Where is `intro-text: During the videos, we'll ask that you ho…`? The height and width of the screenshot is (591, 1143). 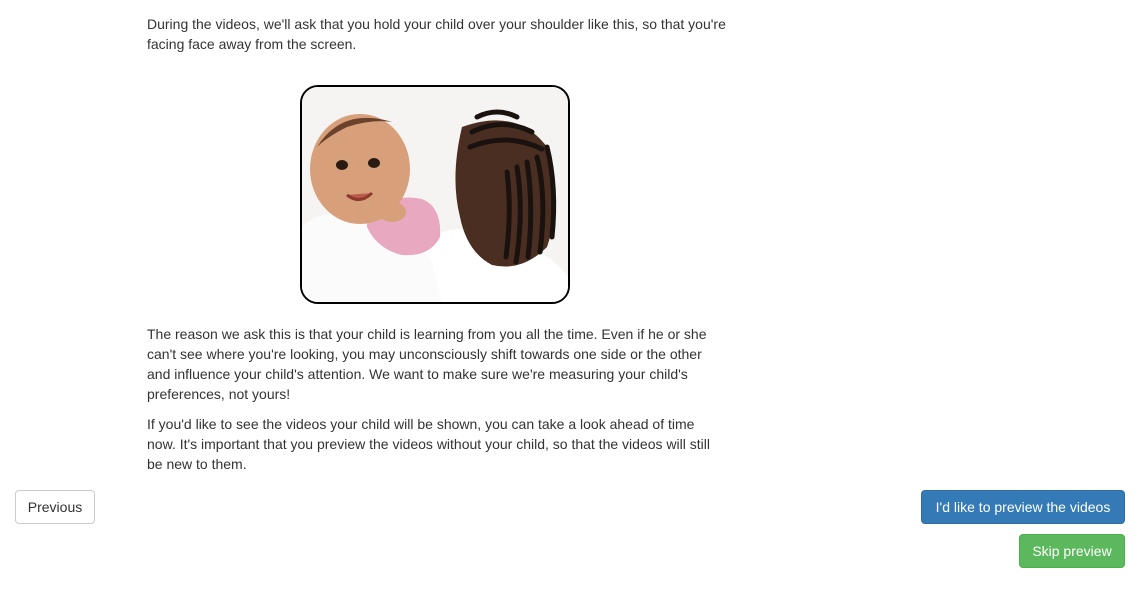 intro-text: During the videos, we'll ask that you ho… is located at coordinates (436, 34).